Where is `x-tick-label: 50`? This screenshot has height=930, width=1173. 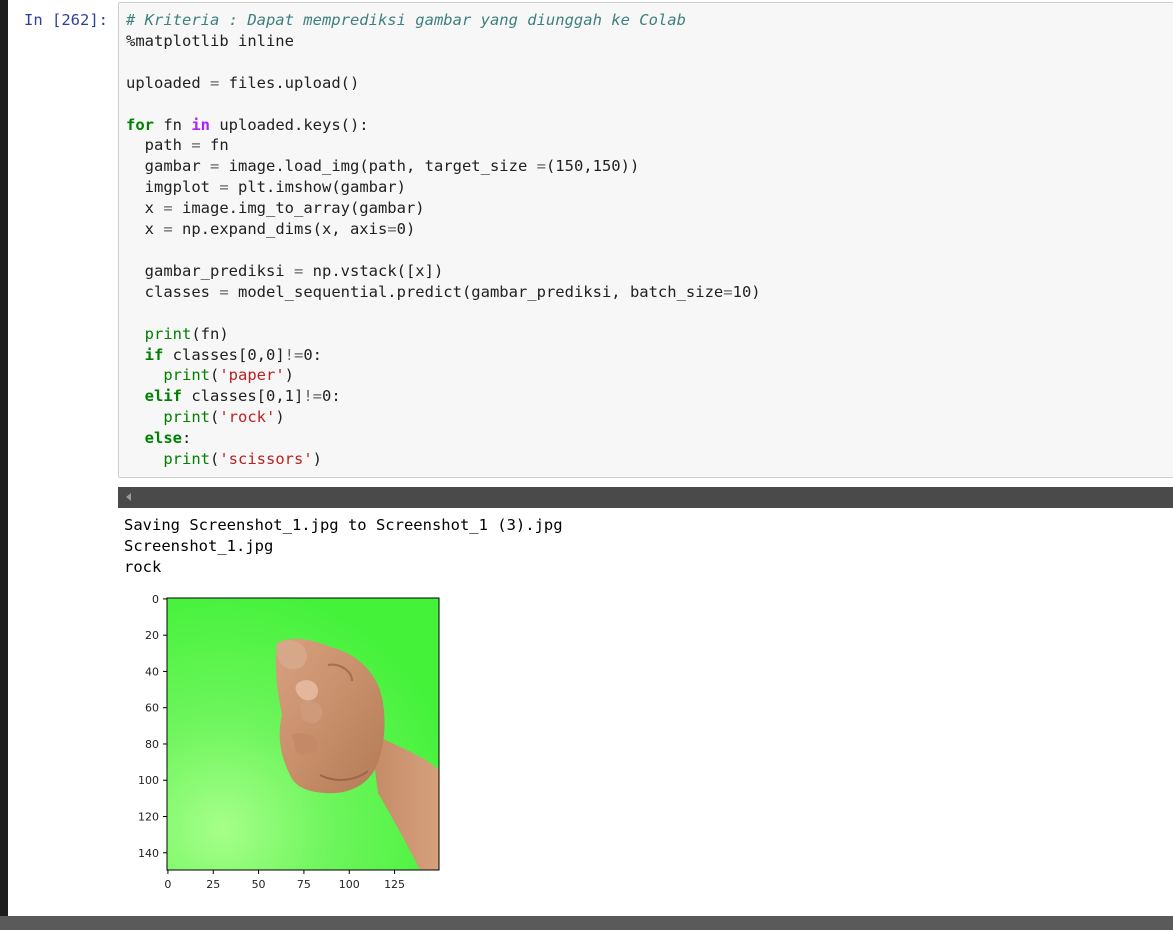 x-tick-label: 50 is located at coordinates (259, 884).